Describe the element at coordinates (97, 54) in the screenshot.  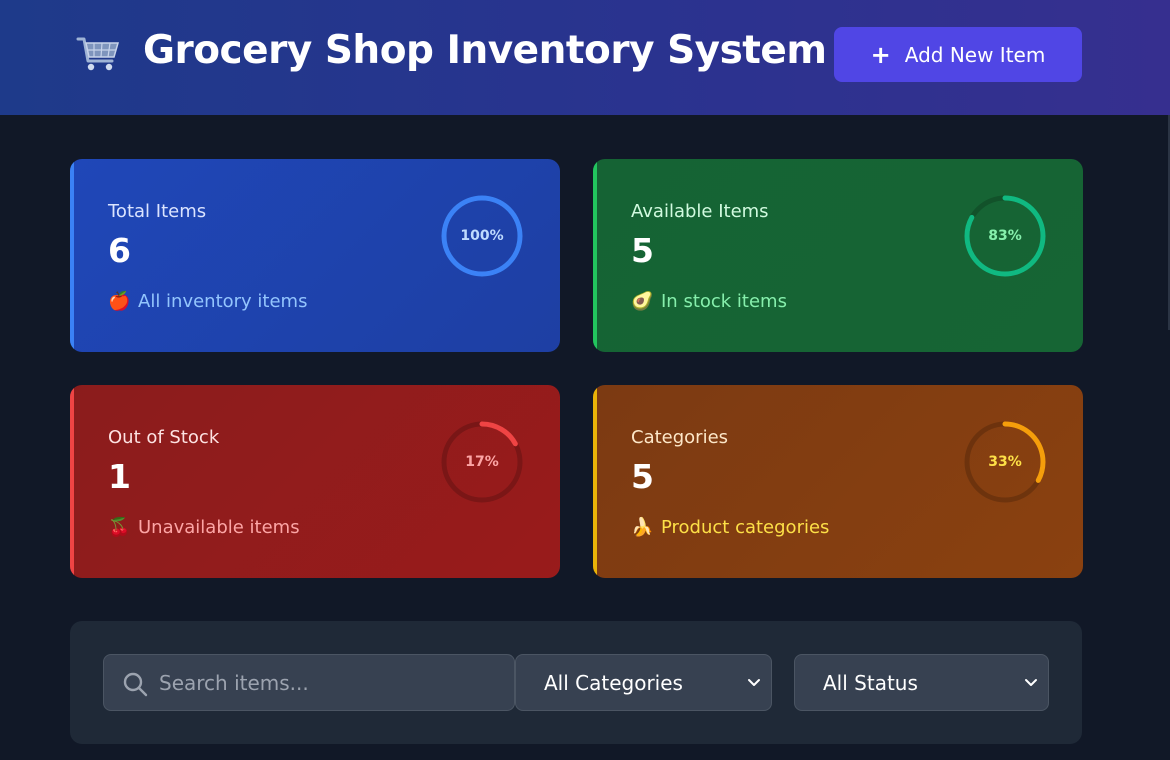
I see `shopping-cart-icon` at that location.